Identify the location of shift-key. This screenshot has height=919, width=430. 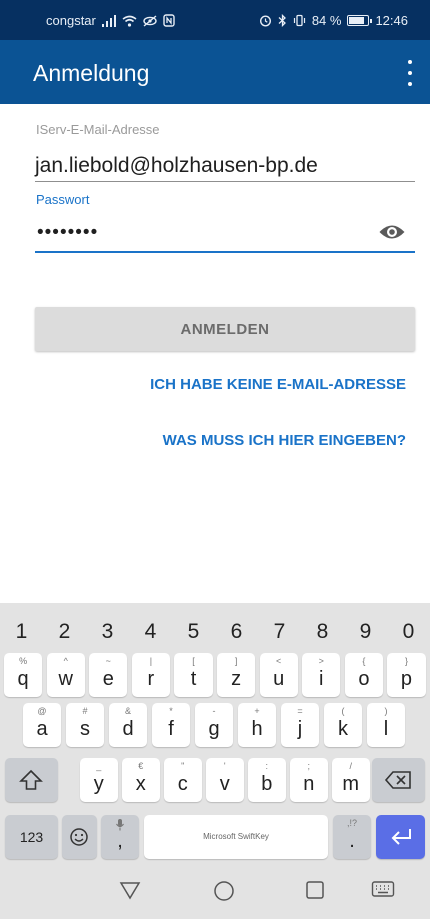
(31, 780).